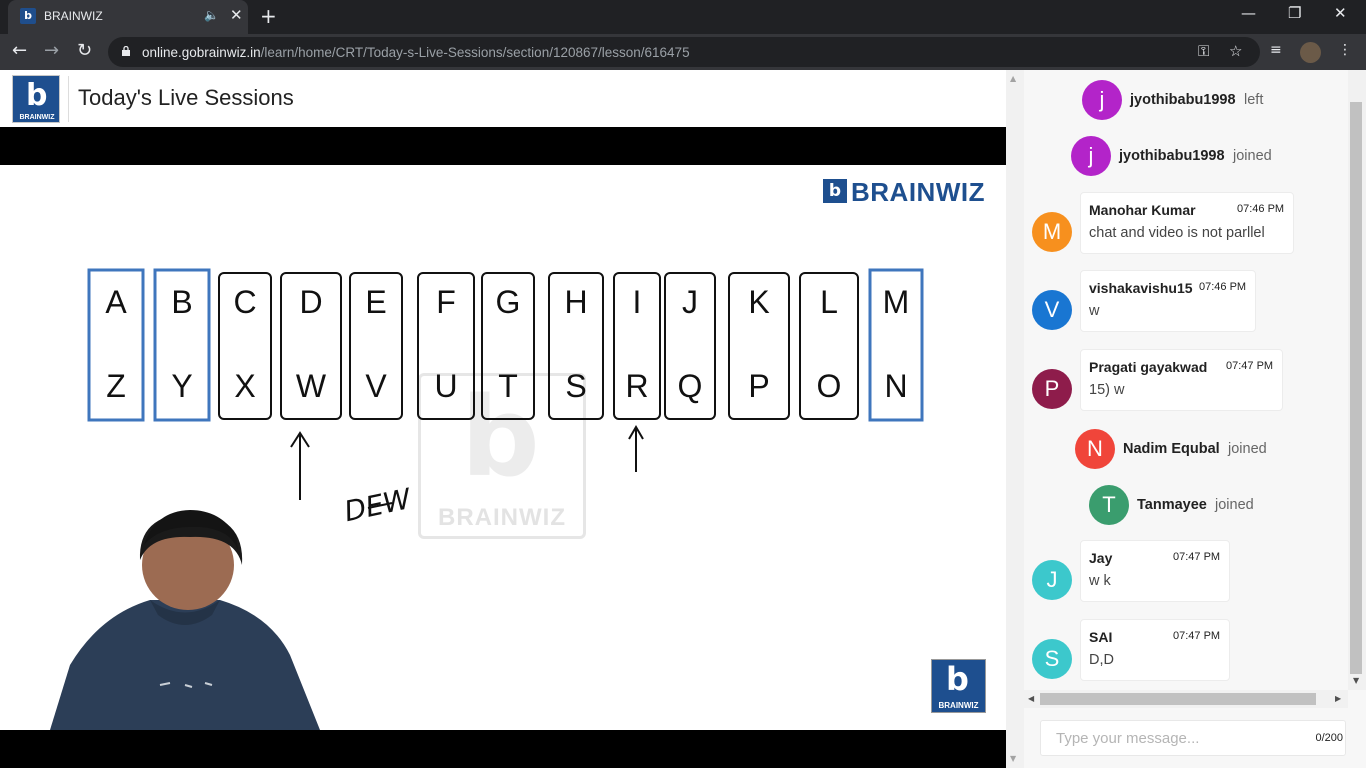  I want to click on corner-logo-text: BRAINWIZ, so click(958, 705).